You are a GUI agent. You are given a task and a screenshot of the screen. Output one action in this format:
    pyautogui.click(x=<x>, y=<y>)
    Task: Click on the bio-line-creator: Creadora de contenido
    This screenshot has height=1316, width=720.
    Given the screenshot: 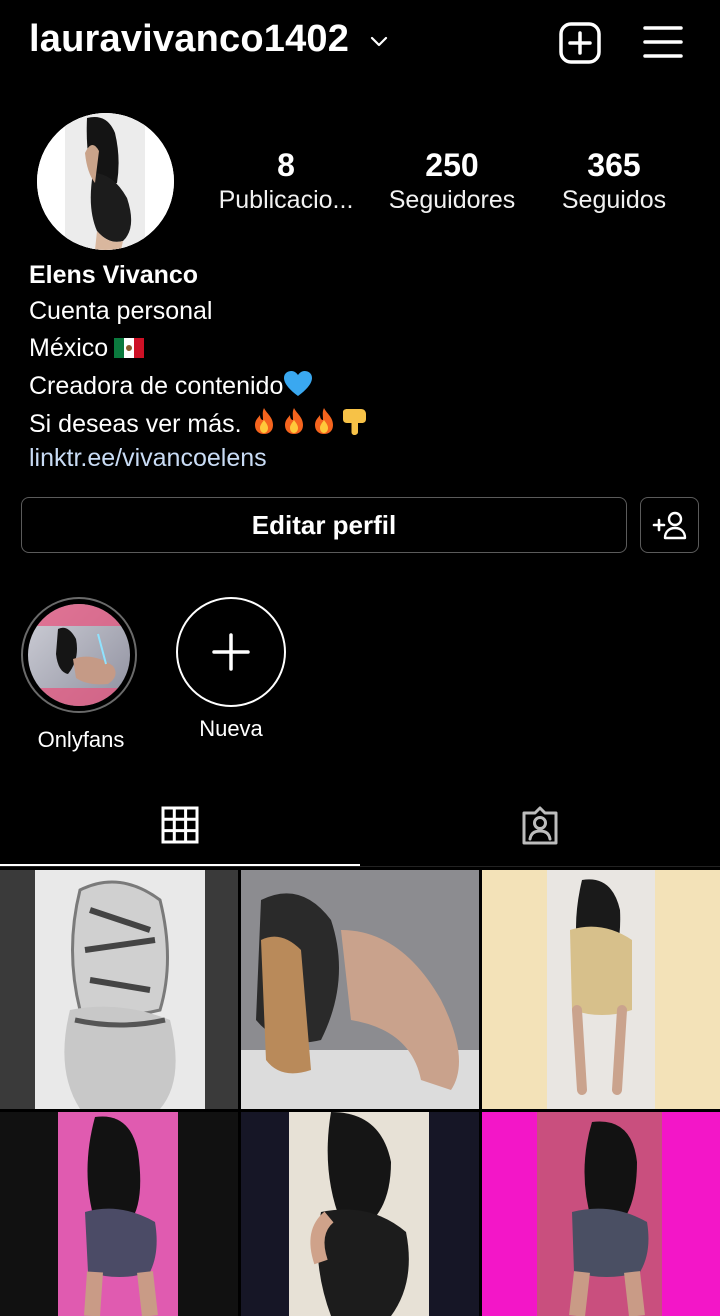 What is the action you would take?
    pyautogui.click(x=171, y=385)
    